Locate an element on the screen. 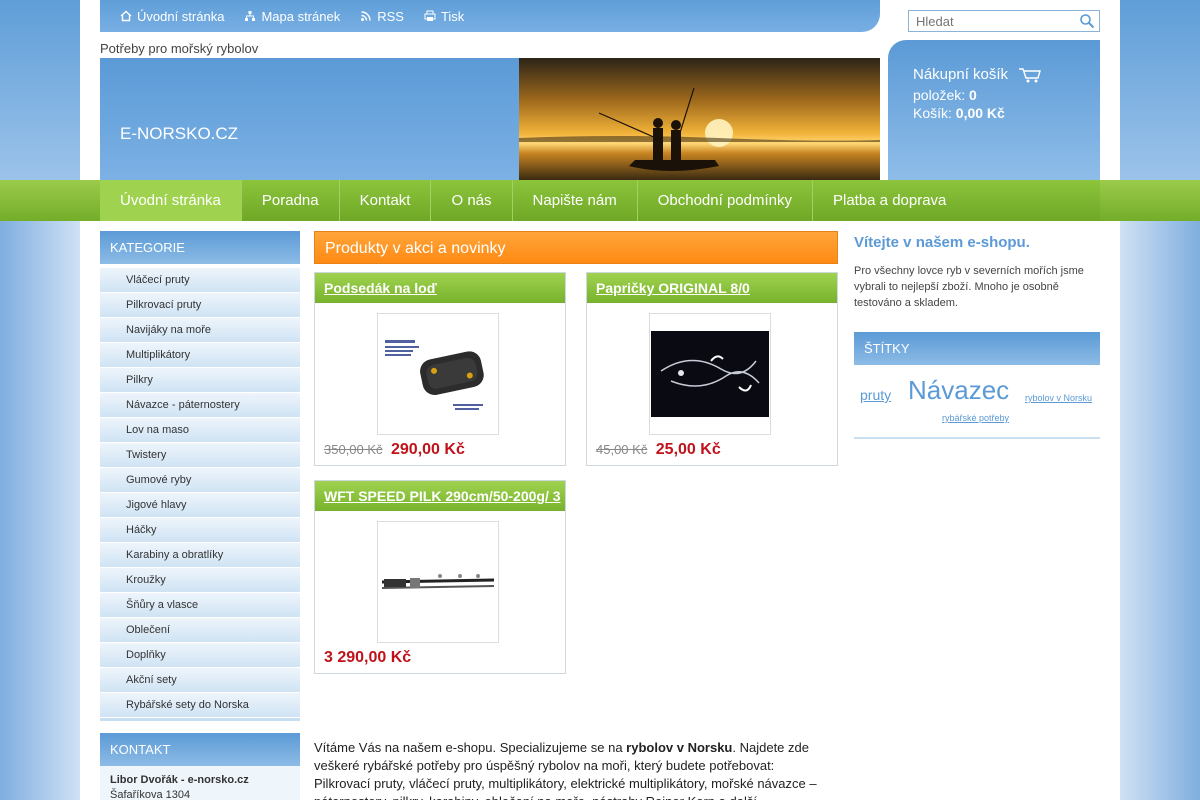 The image size is (1200, 800). products-heading: Produkty v akci a novinky is located at coordinates (576, 247).